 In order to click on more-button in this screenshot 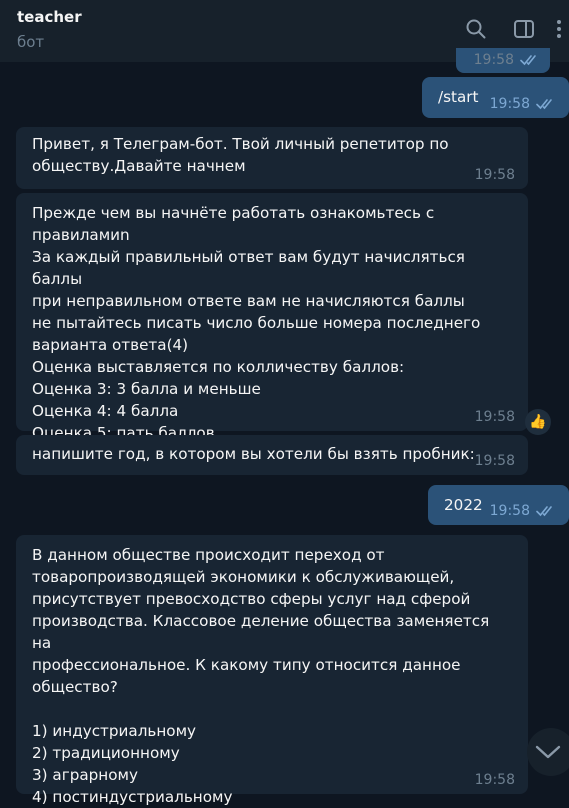, I will do `click(559, 29)`.